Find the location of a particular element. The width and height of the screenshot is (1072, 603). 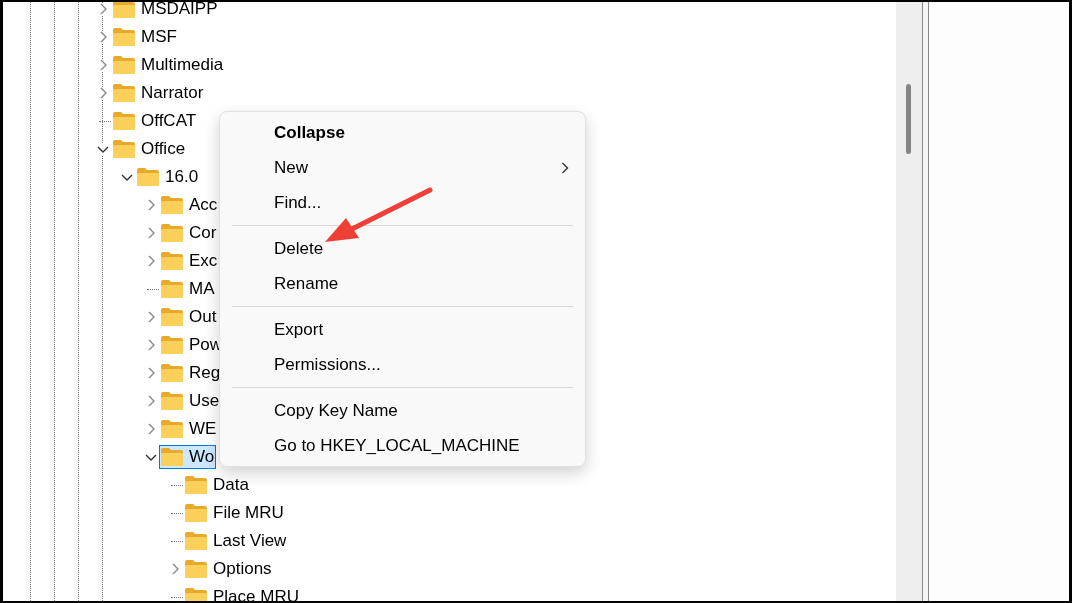

tree-item-label: MA is located at coordinates (202, 289).